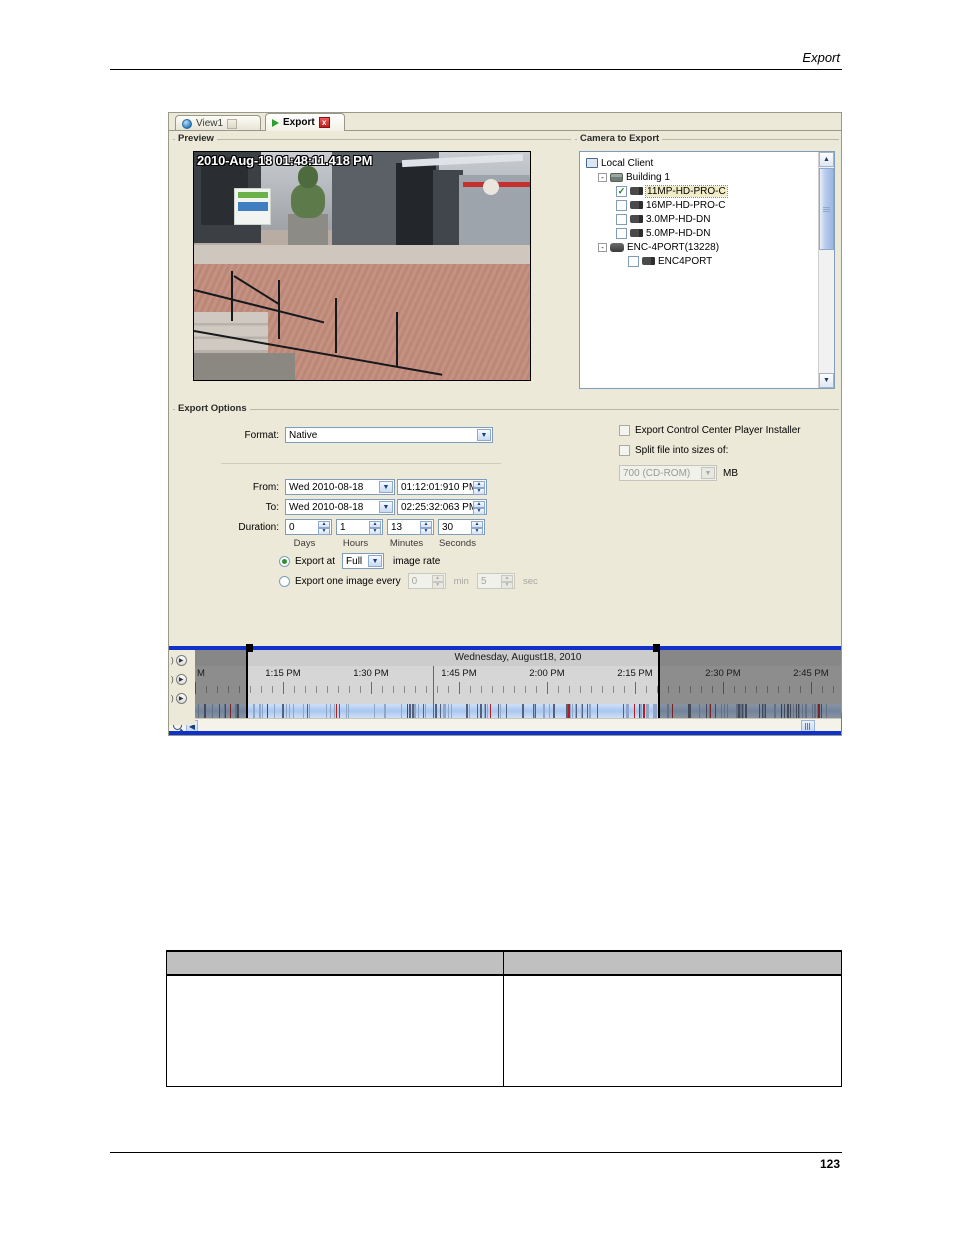  Describe the element at coordinates (326, 487) in the screenshot. I see `from-date-value: Wed 2010-08-18` at that location.